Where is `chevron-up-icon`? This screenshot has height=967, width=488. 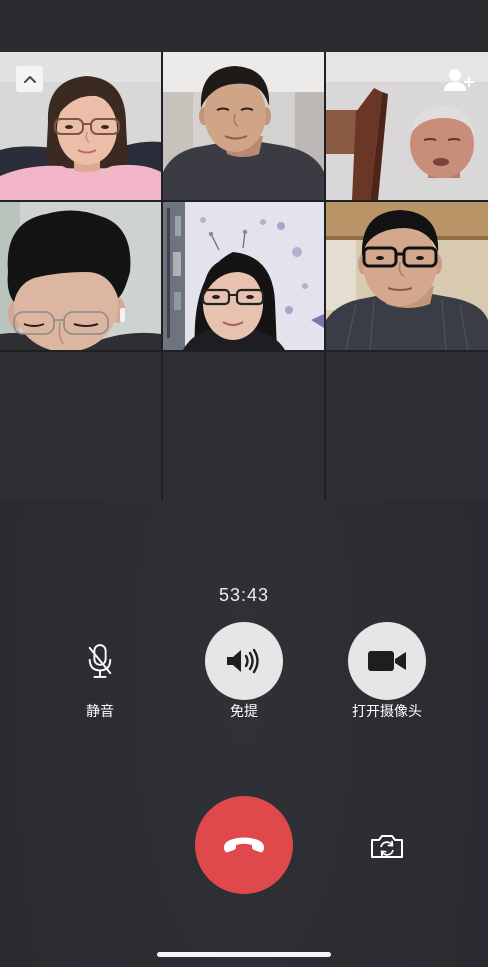
chevron-up-icon is located at coordinates (30, 79).